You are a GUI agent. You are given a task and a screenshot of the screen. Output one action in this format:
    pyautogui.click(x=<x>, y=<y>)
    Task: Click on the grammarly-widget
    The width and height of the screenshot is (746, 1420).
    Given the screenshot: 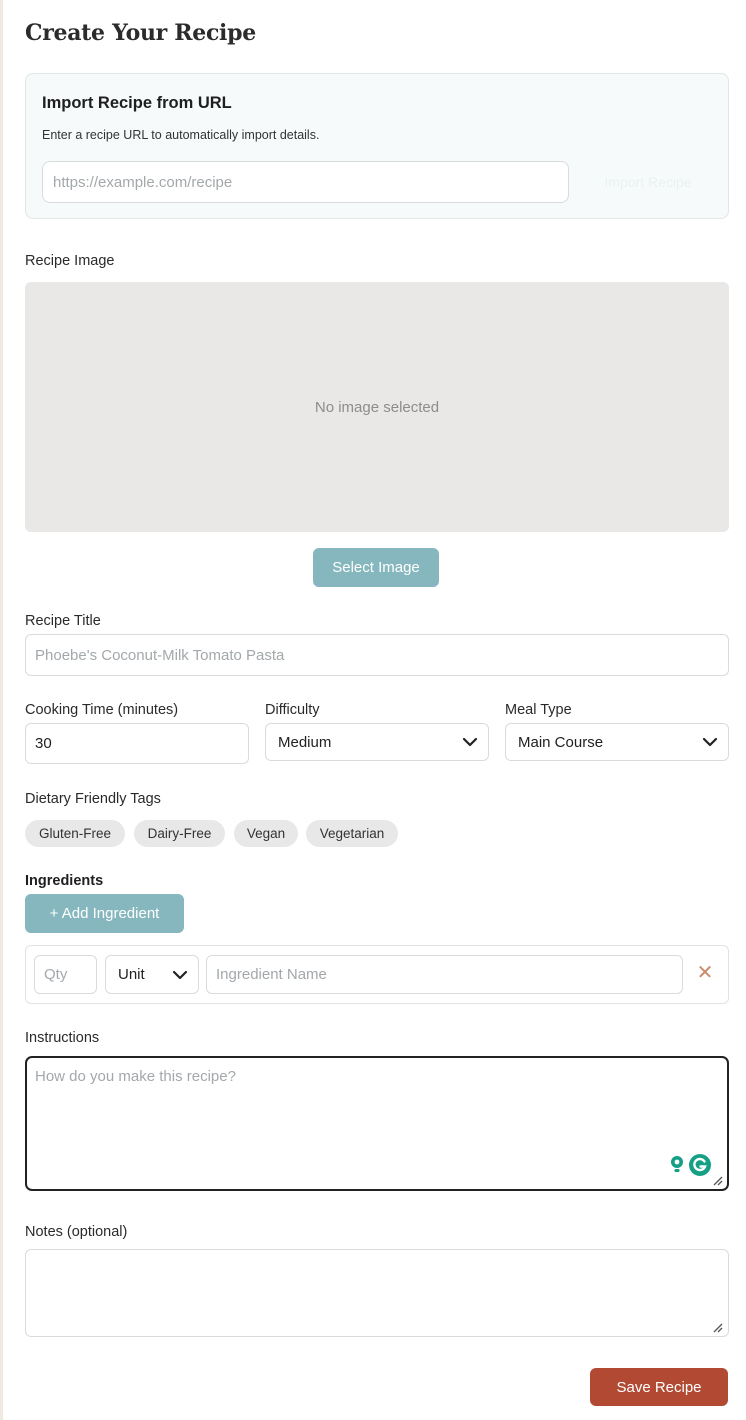 What is the action you would take?
    pyautogui.click(x=690, y=1165)
    